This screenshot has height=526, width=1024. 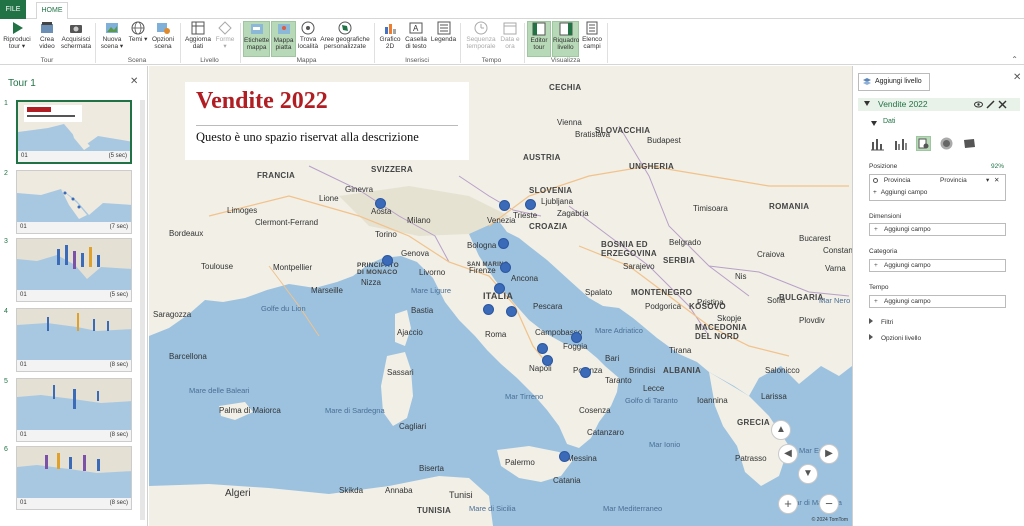 What do you see at coordinates (256, 39) in the screenshot?
I see `map-labels-button: Etichette mappa` at bounding box center [256, 39].